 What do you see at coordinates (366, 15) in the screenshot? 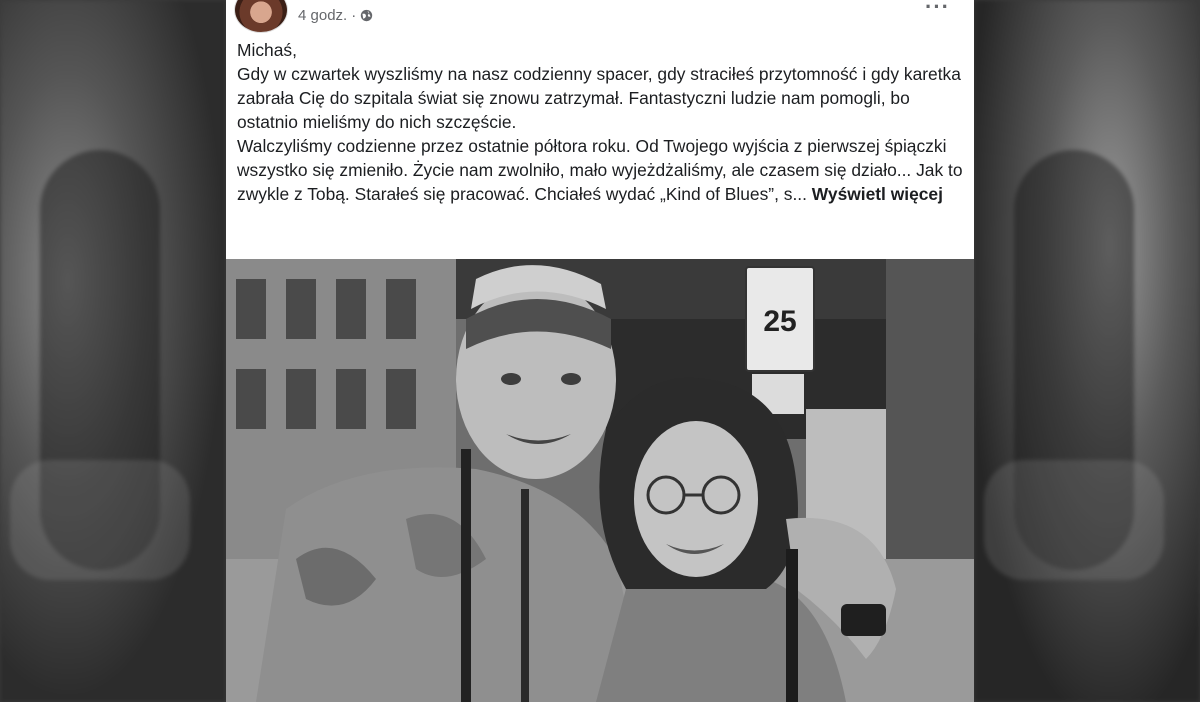
I see `globe-icon` at bounding box center [366, 15].